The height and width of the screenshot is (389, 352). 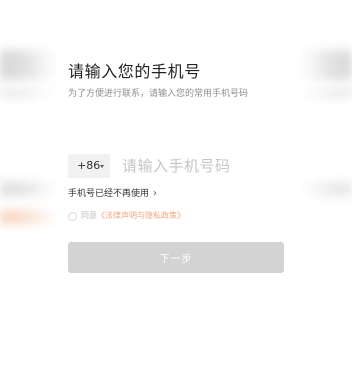 I want to click on phone-input, so click(x=202, y=166).